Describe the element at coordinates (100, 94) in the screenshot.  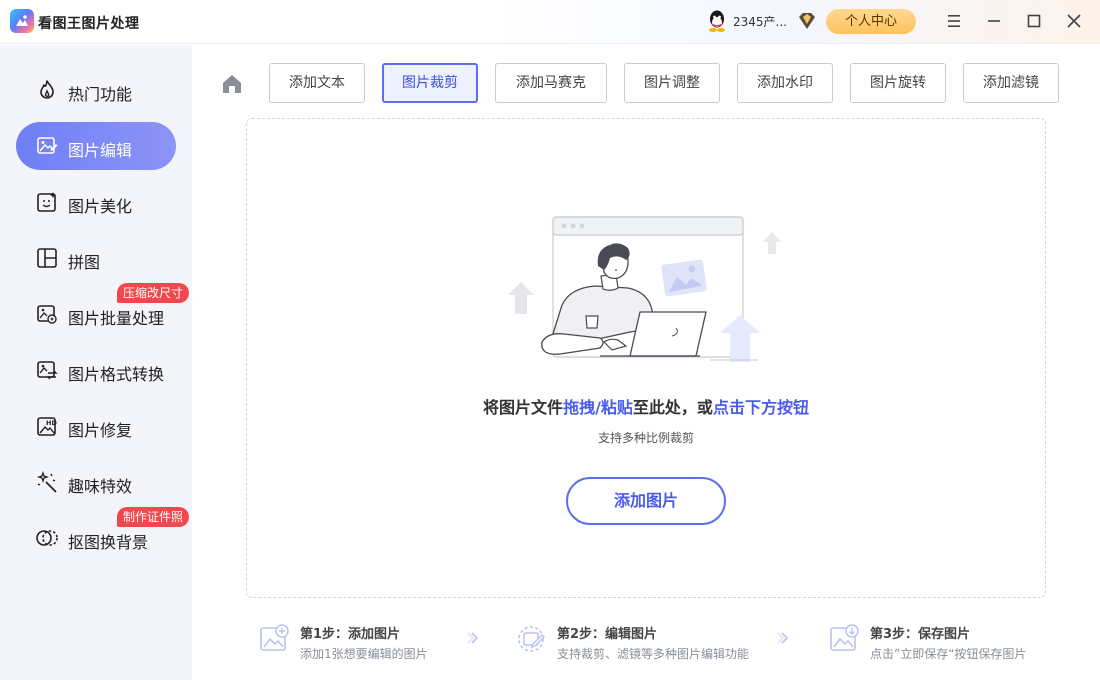
I see `sidebar-item-label: 热门功能` at that location.